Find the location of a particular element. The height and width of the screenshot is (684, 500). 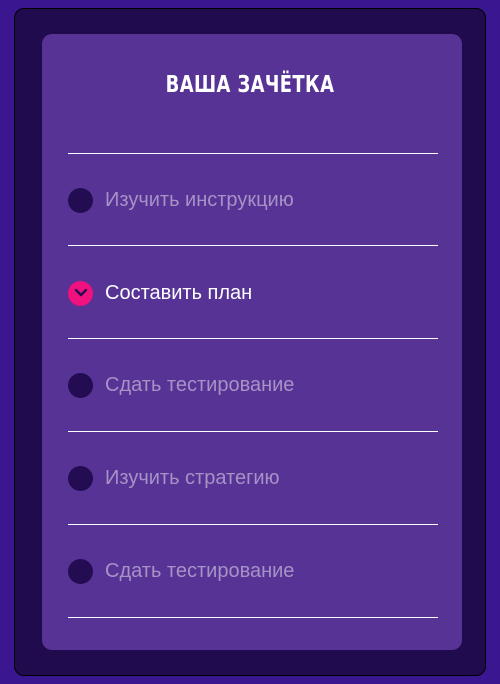

chevron-down-icon is located at coordinates (80, 293).